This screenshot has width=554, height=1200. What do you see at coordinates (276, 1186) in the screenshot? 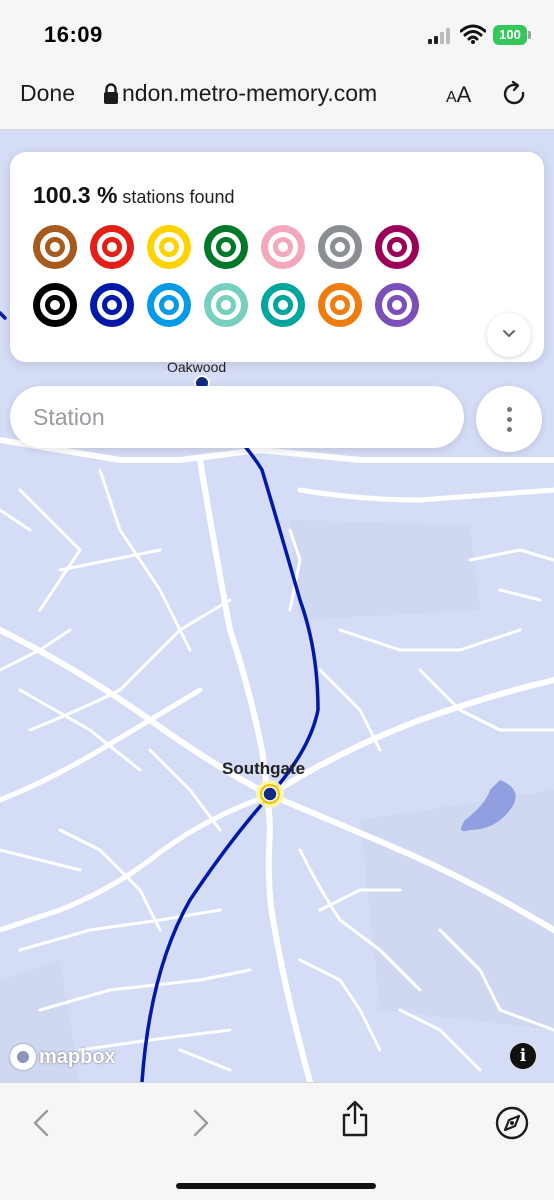
I see `home-indicator` at bounding box center [276, 1186].